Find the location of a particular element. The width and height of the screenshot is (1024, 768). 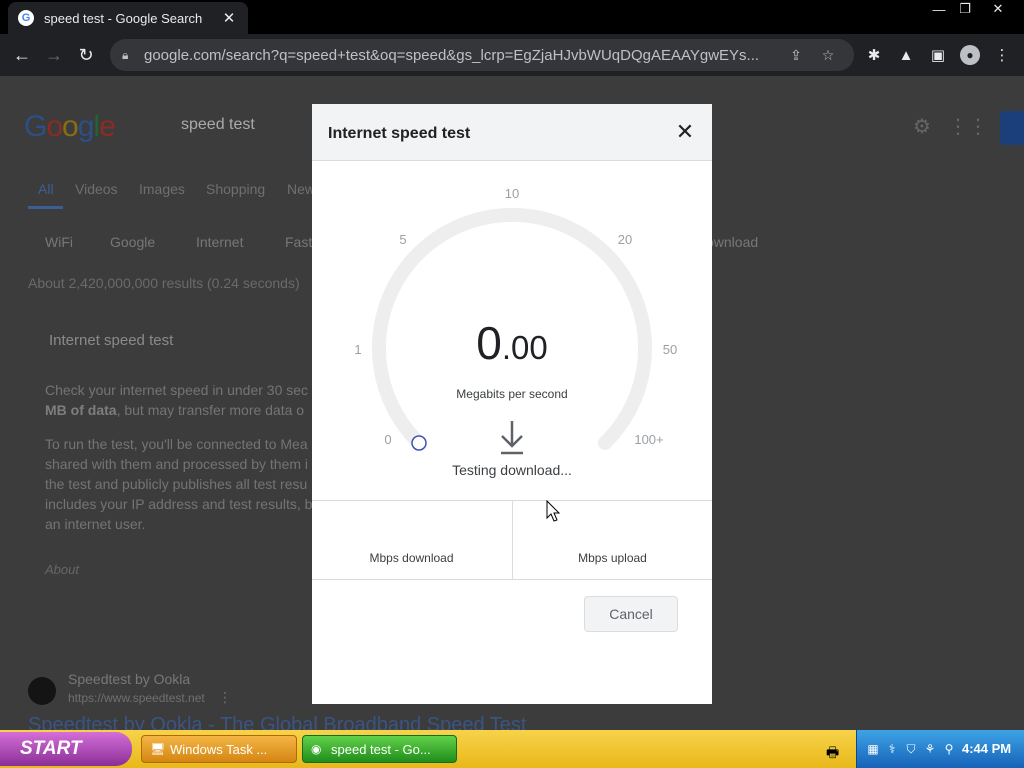

tray-app-icon: ⚘ is located at coordinates (930, 749).